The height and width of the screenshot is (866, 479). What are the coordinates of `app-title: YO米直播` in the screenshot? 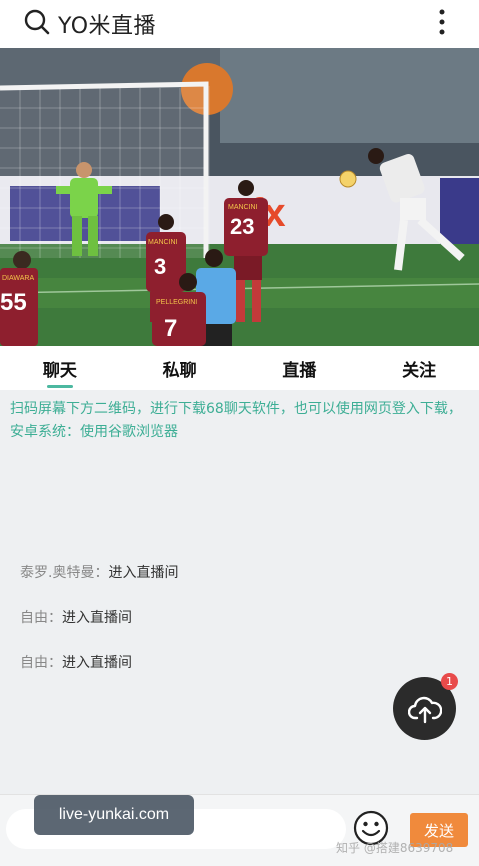 It's located at (107, 26).